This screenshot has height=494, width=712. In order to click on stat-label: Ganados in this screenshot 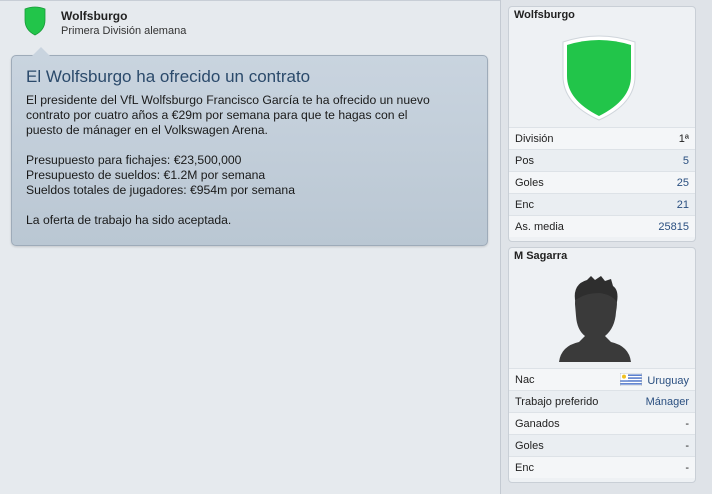, I will do `click(537, 423)`.